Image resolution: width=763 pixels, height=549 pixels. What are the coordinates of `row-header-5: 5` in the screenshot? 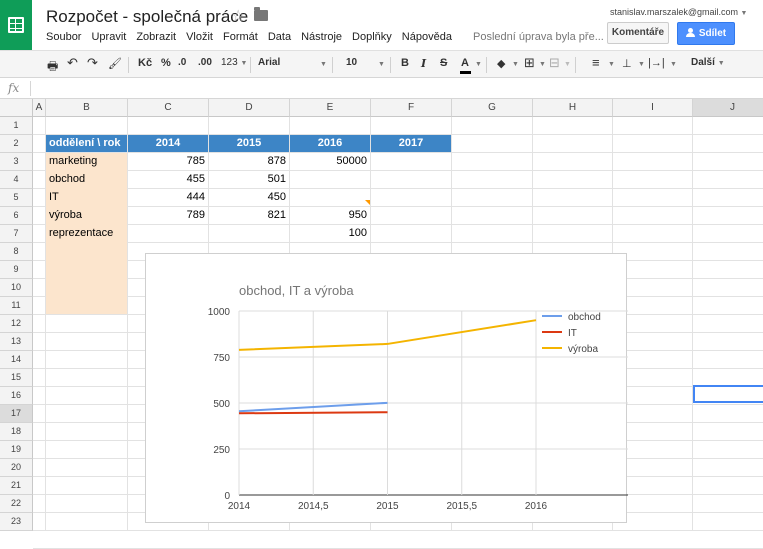 It's located at (16, 198).